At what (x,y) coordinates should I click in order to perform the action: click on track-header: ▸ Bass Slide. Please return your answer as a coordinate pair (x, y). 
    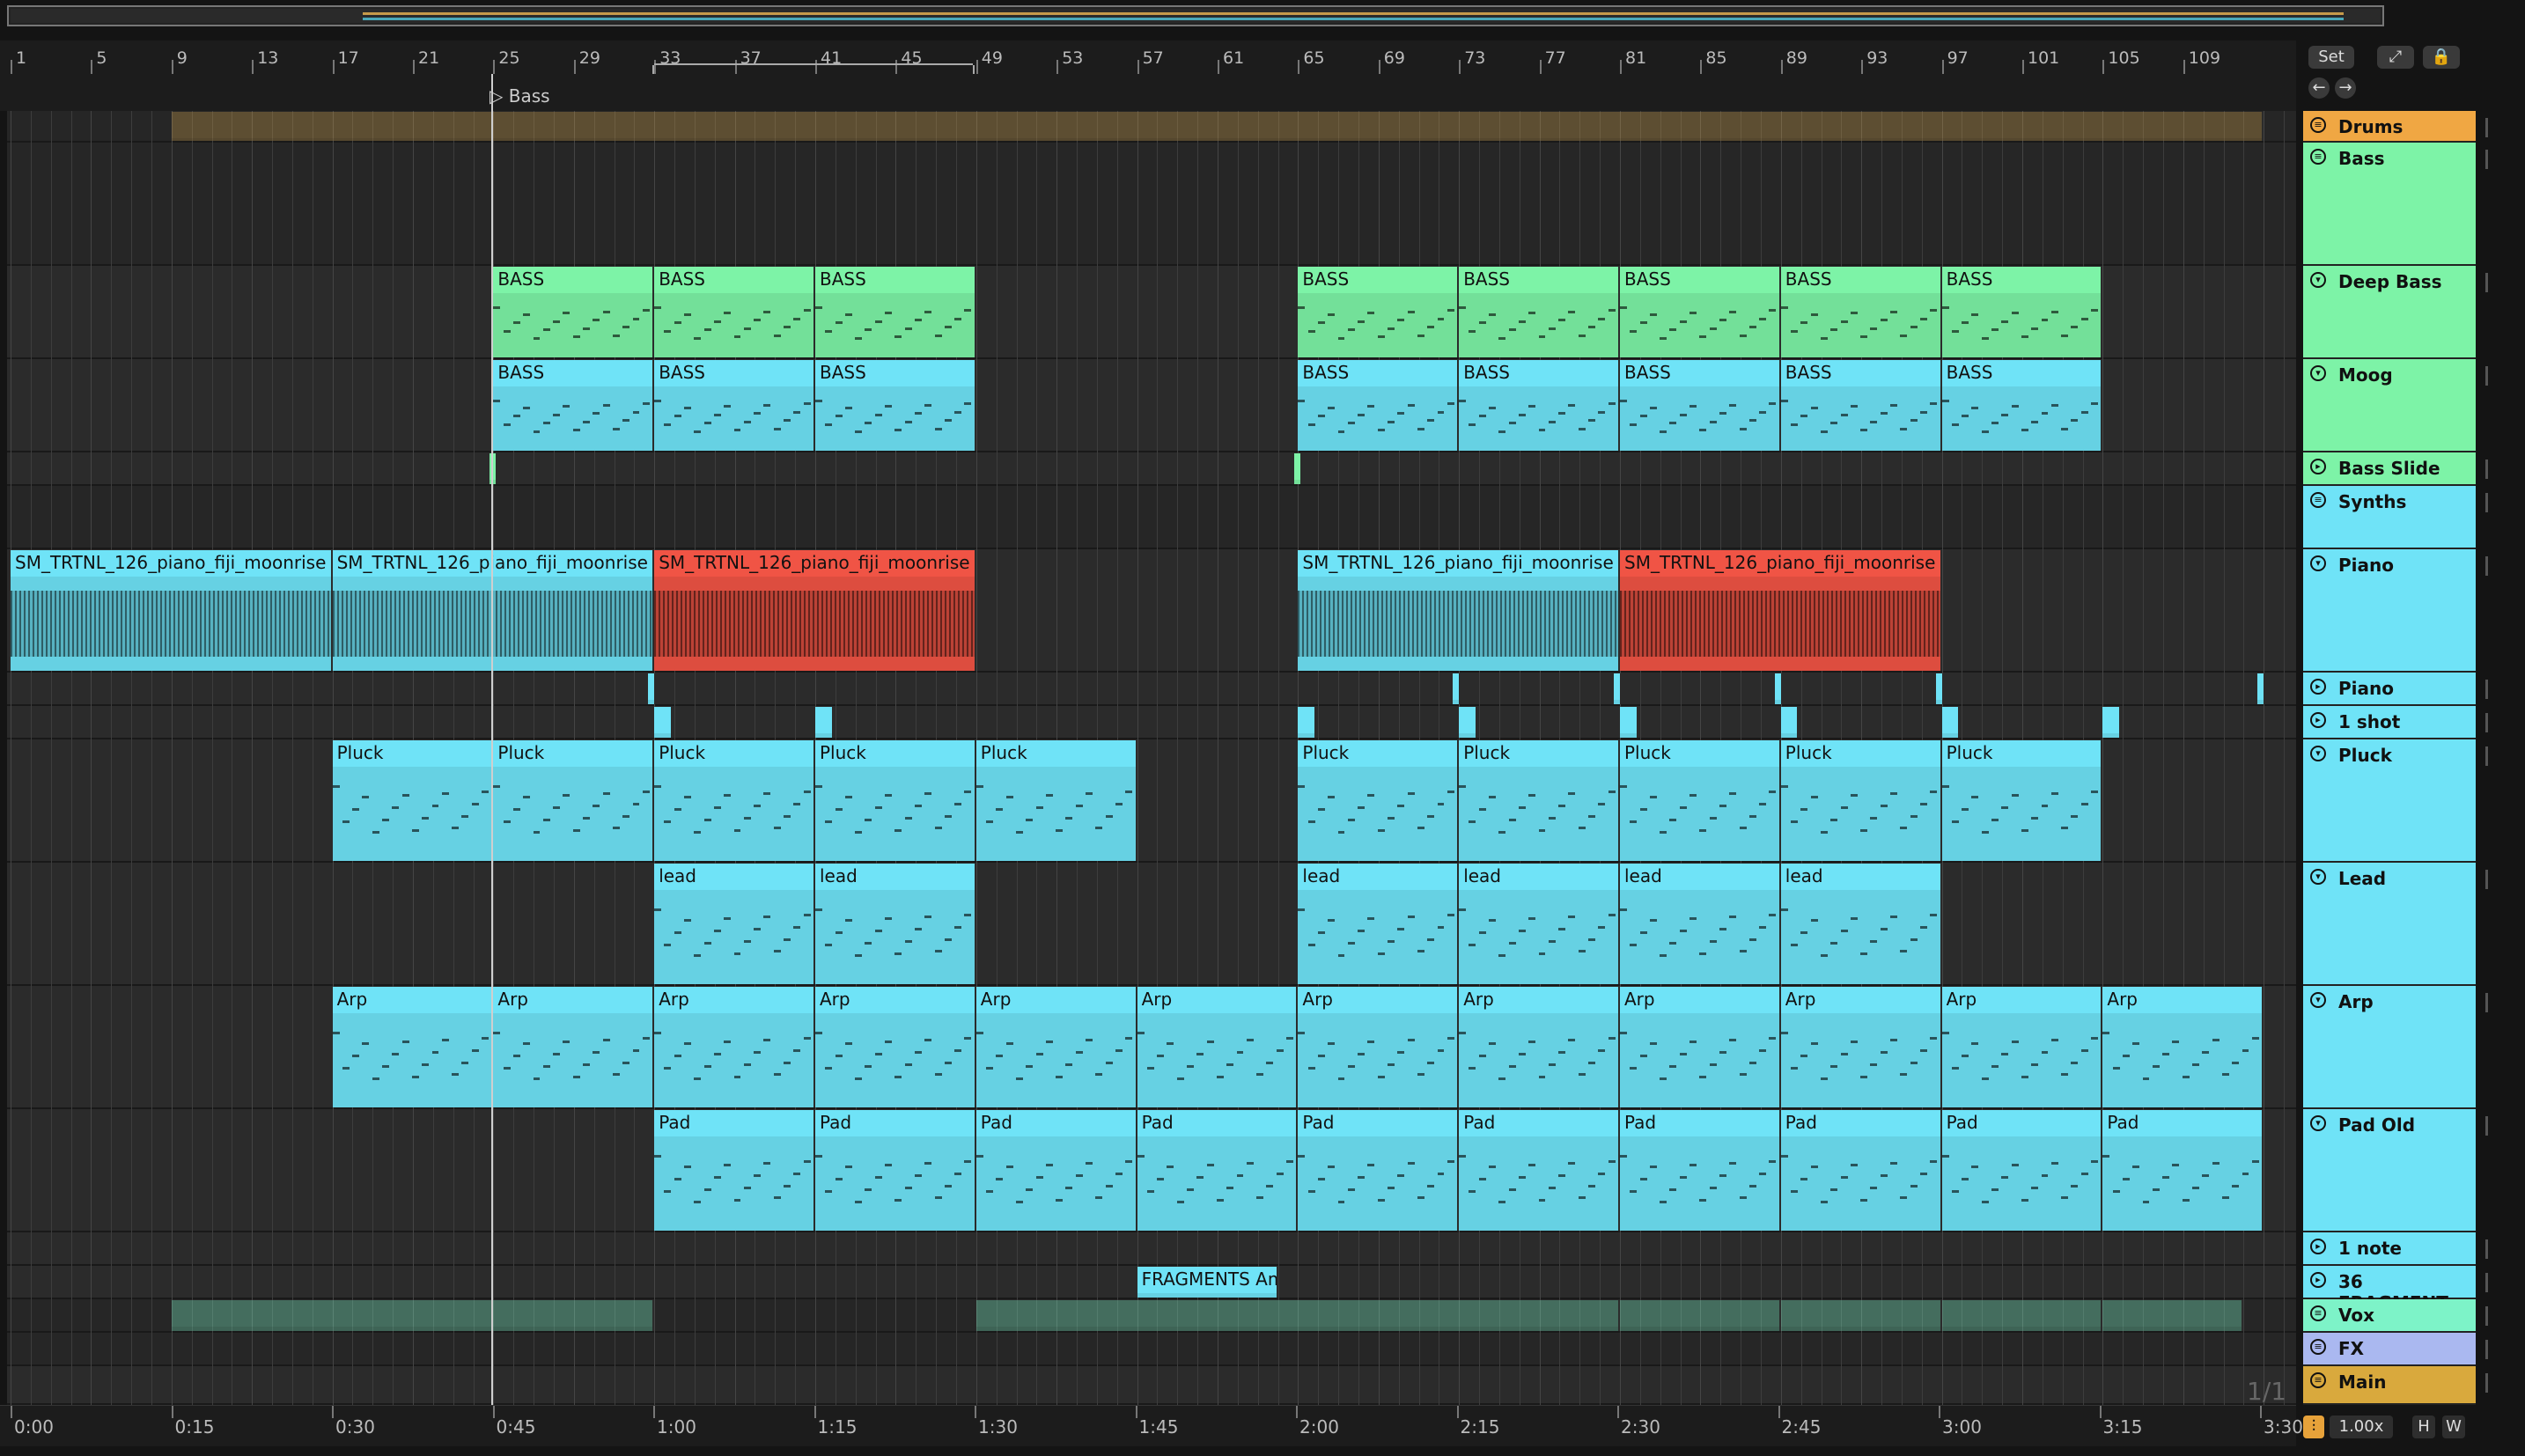
    Looking at the image, I should click on (2389, 469).